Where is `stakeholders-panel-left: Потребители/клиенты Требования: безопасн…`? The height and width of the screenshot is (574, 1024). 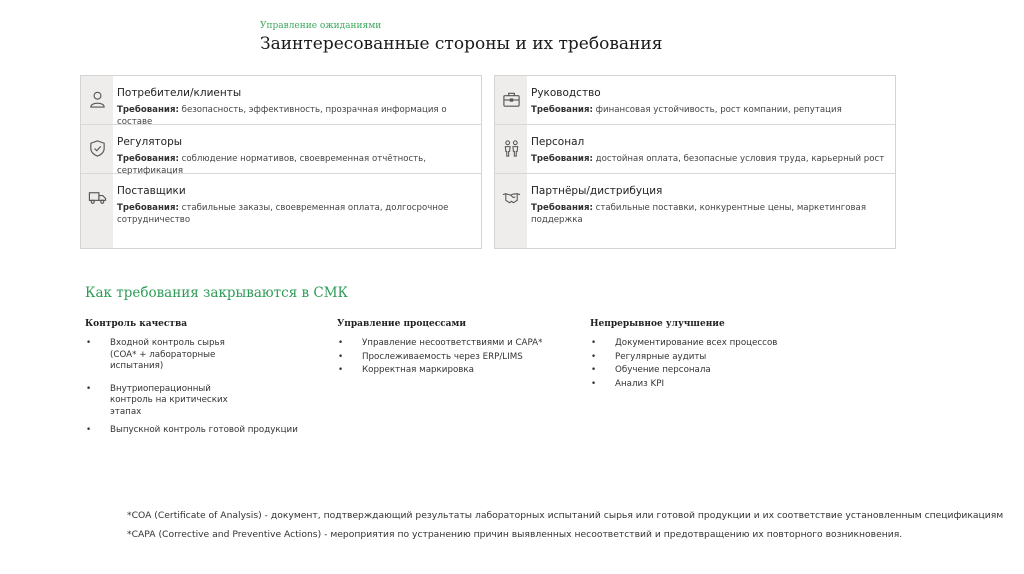
stakeholders-panel-left: Потребители/клиенты Требования: безопасн… is located at coordinates (281, 162).